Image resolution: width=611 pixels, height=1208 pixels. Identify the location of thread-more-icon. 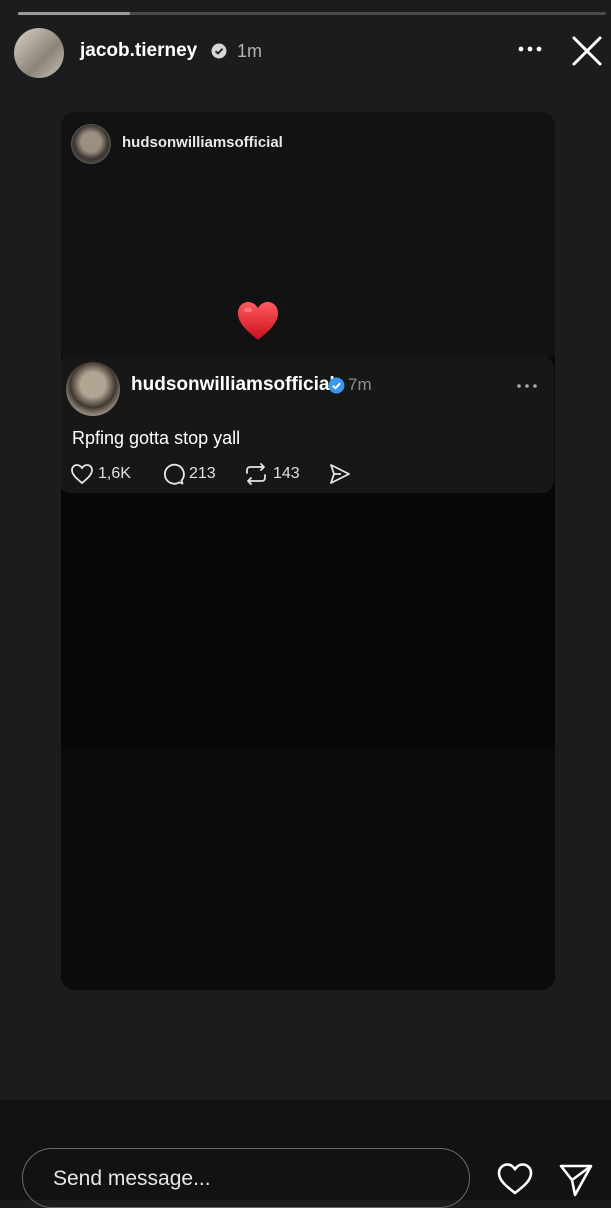
(527, 386).